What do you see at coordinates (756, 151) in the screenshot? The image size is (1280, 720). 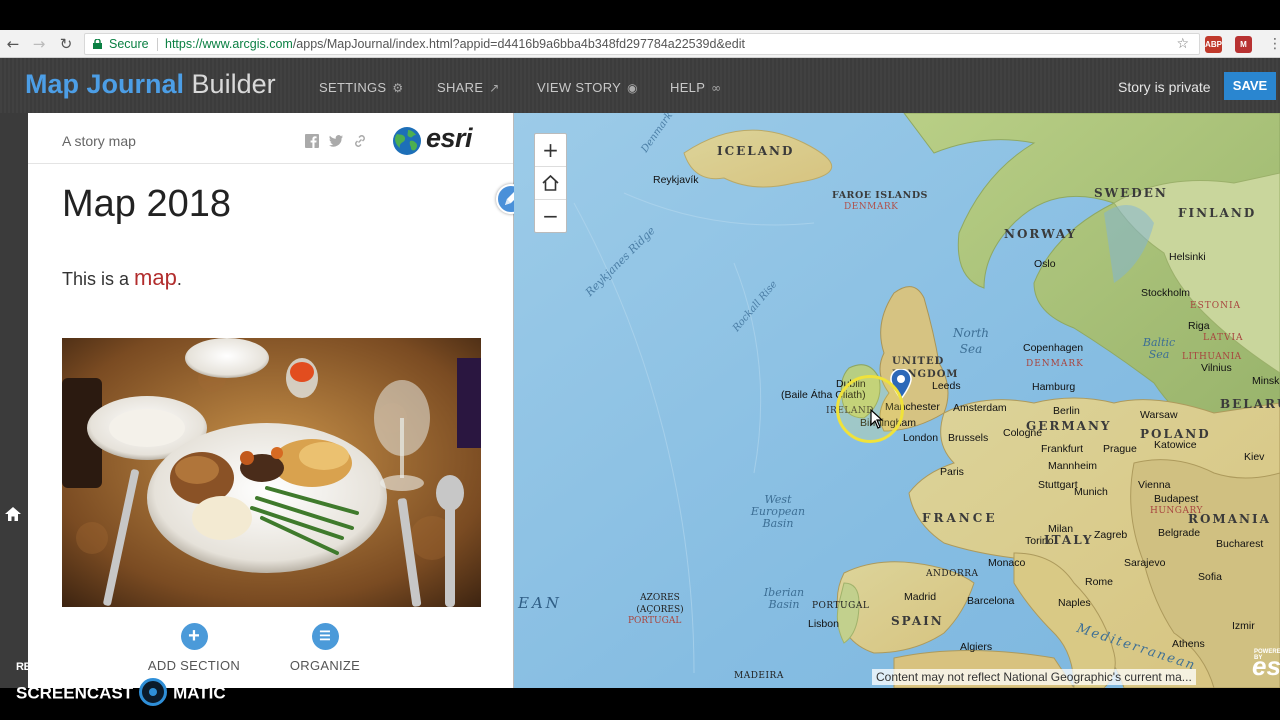 I see `map-label: ICELAND` at bounding box center [756, 151].